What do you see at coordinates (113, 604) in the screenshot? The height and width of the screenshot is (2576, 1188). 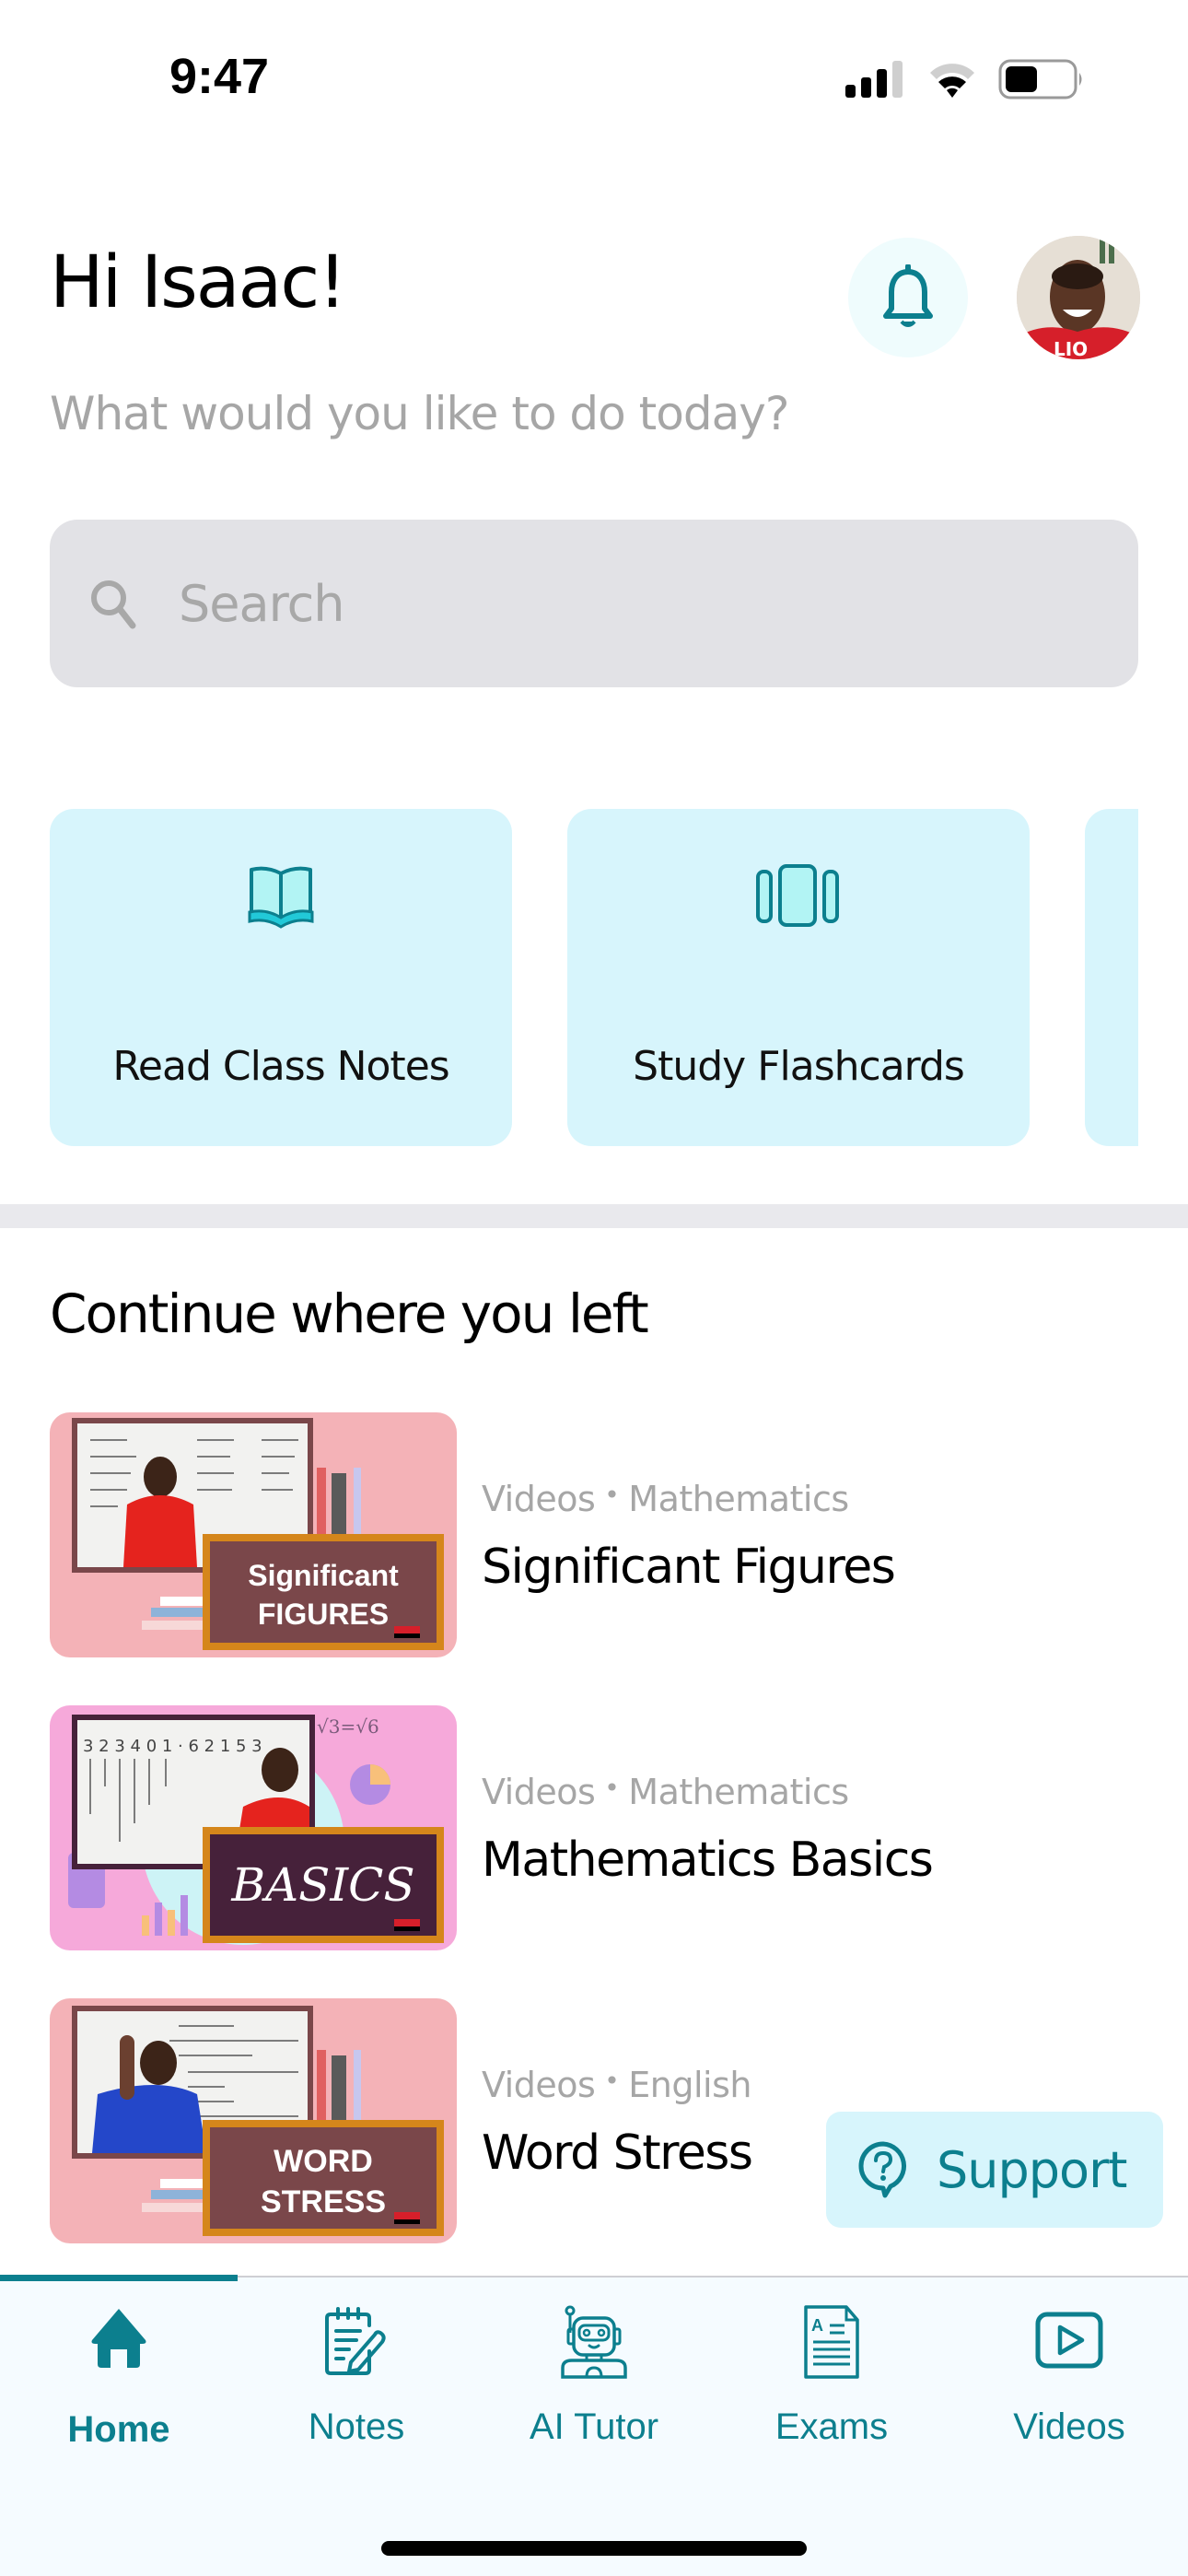 I see `search-icon` at bounding box center [113, 604].